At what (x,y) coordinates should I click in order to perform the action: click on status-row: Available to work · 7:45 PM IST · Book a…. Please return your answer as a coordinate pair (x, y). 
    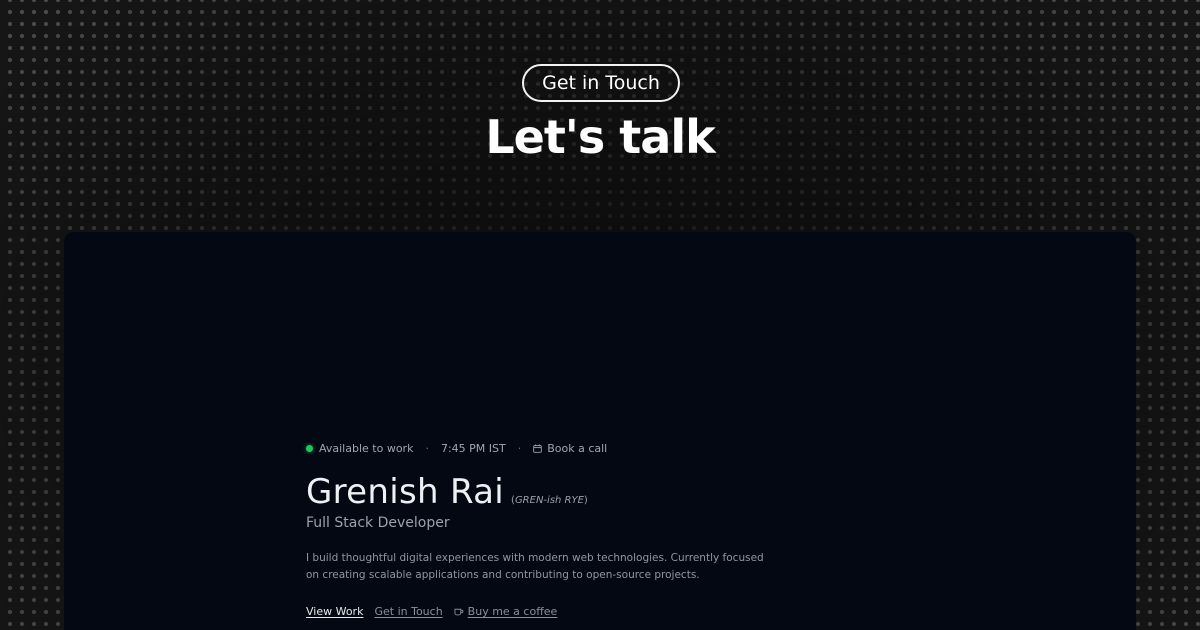
    Looking at the image, I should click on (456, 448).